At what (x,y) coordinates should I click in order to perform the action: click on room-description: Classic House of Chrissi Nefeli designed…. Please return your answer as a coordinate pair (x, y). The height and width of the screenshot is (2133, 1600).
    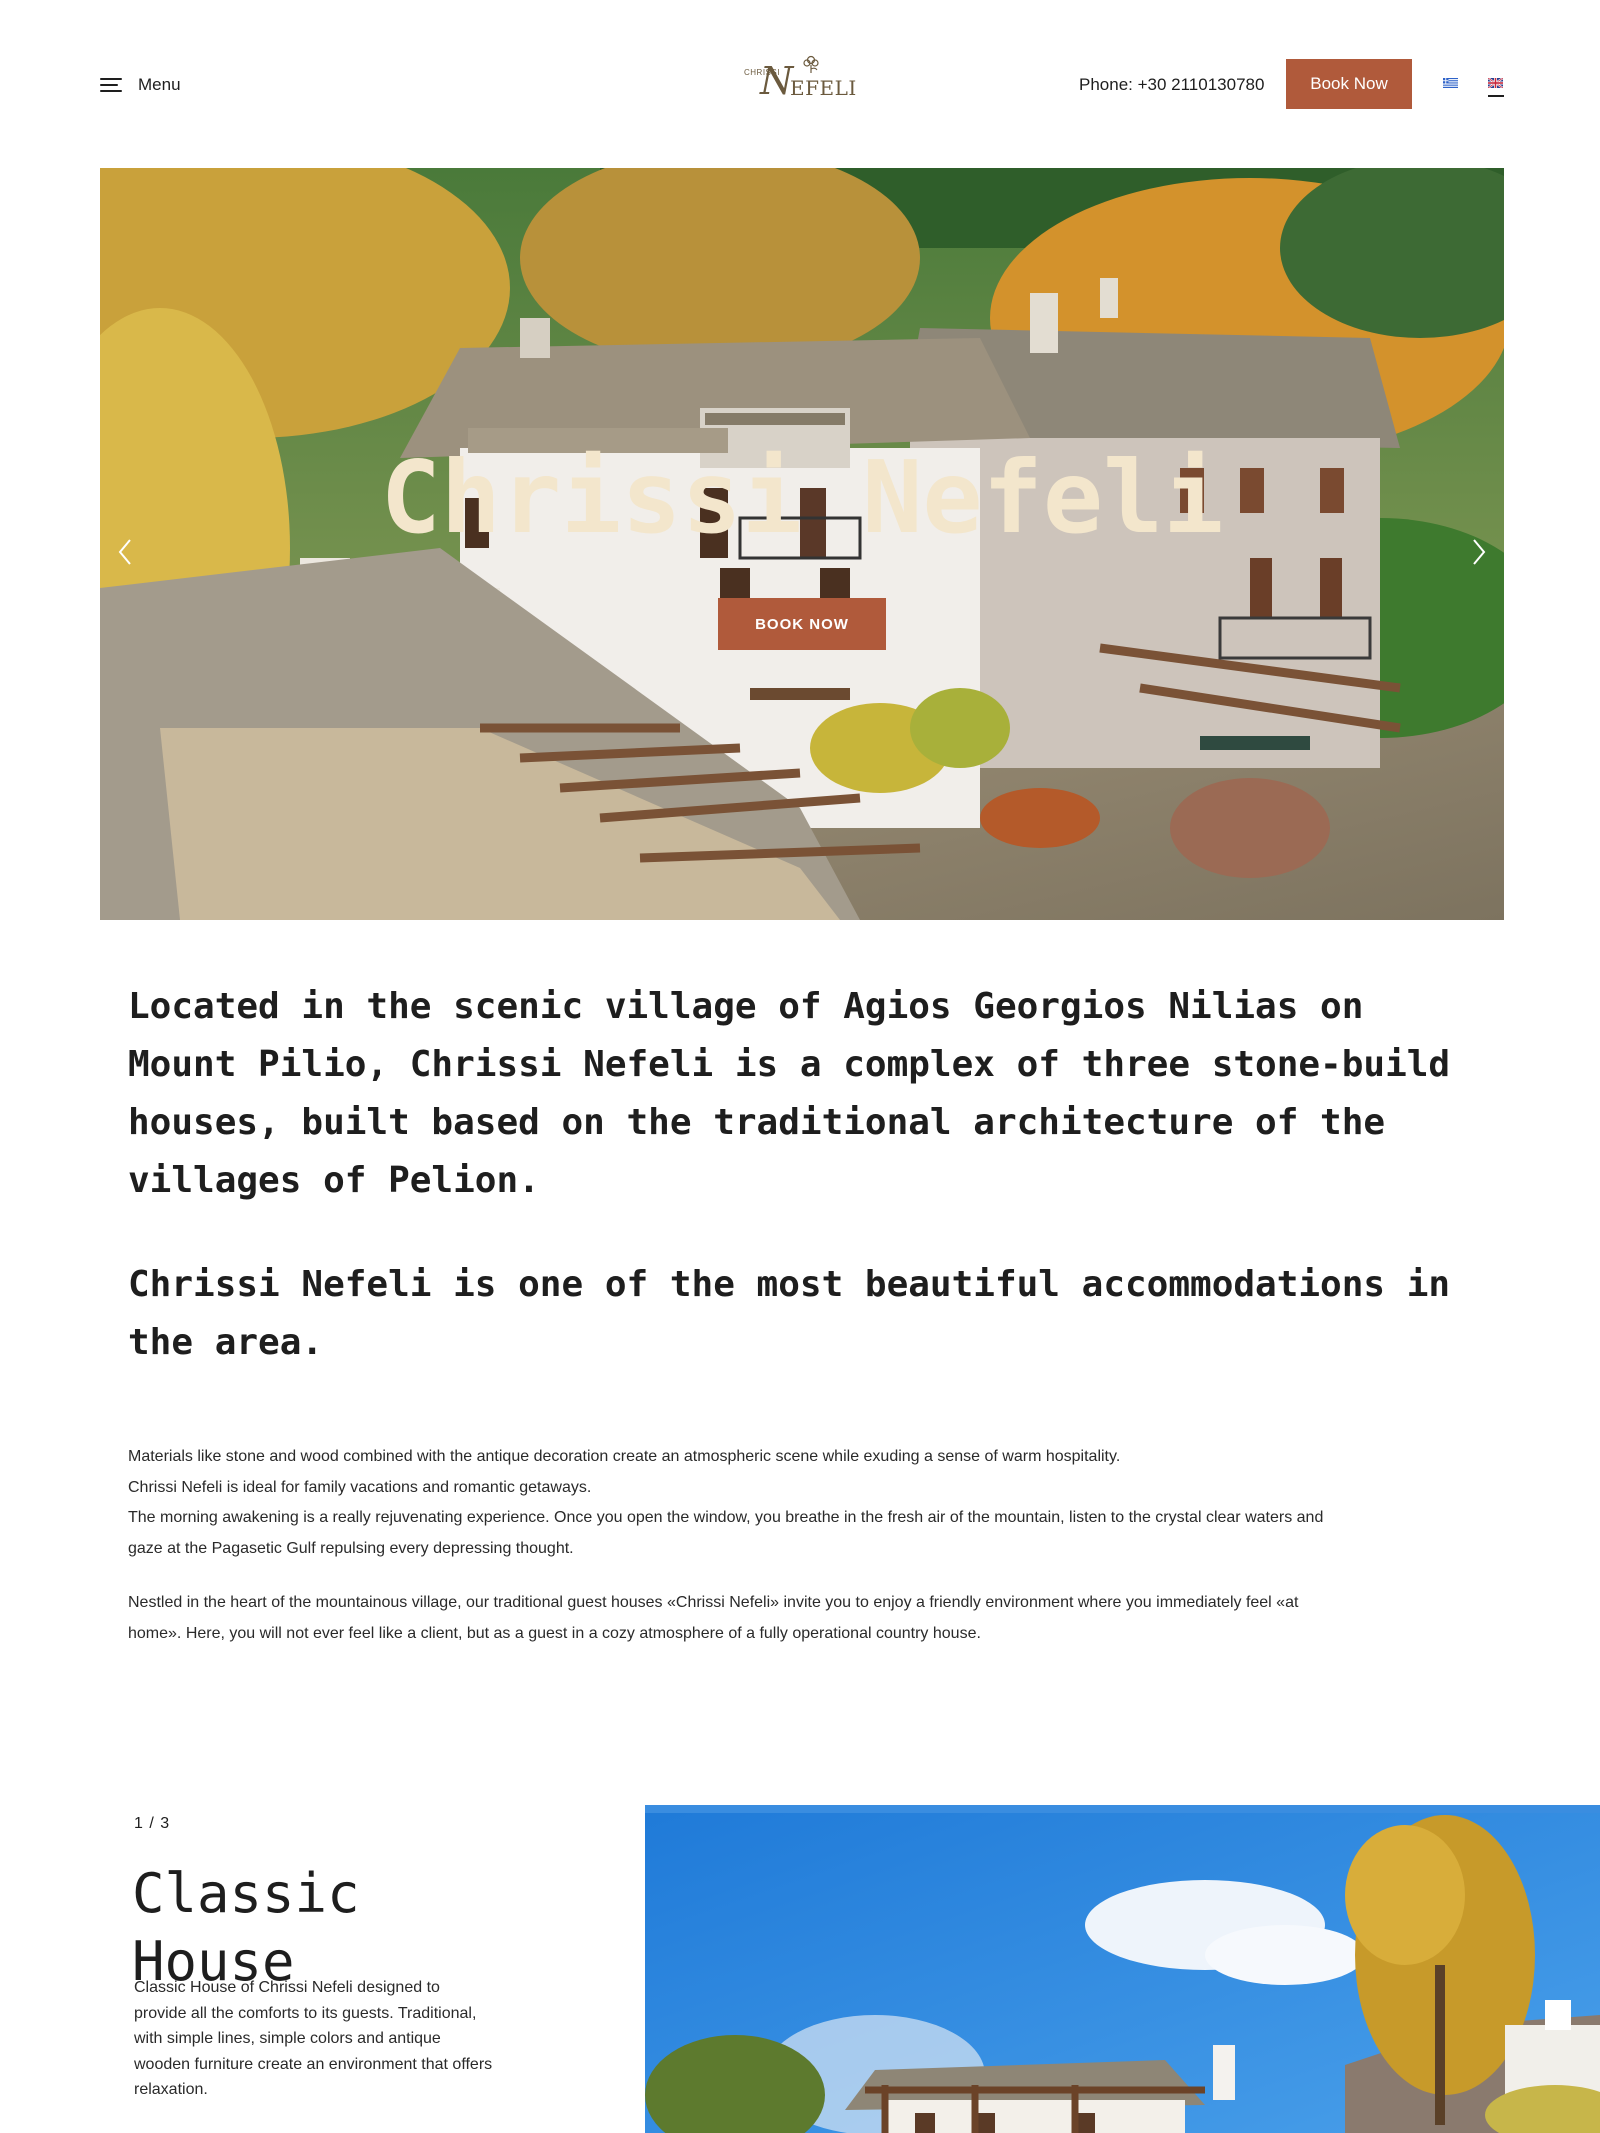
    Looking at the image, I should click on (313, 2038).